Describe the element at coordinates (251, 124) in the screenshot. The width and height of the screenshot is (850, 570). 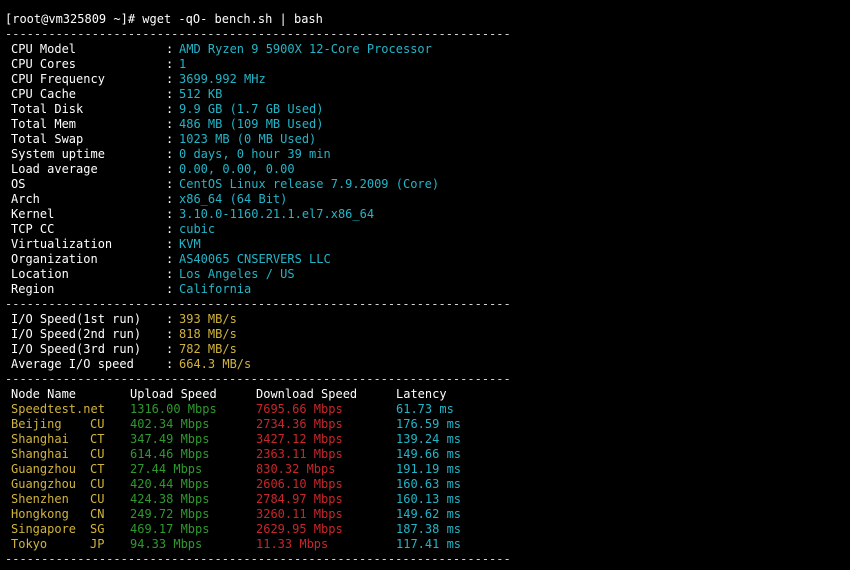
I see `info-value: 486 MB (109 MB Used)` at that location.